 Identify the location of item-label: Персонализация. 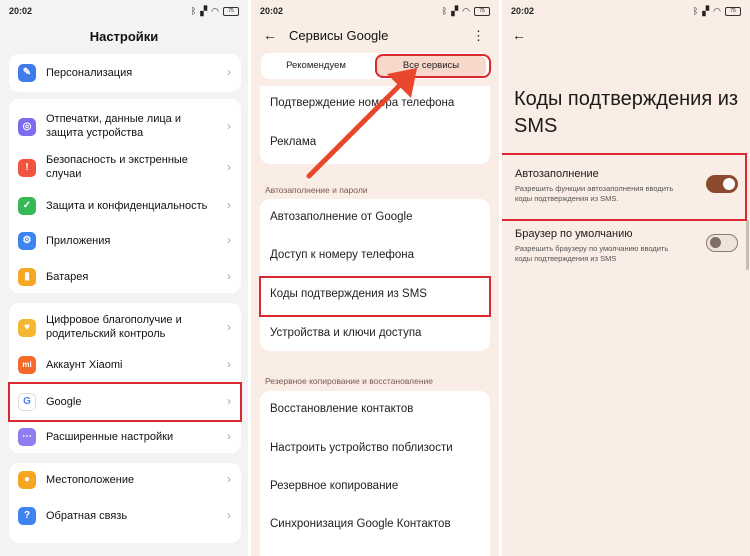
(89, 73).